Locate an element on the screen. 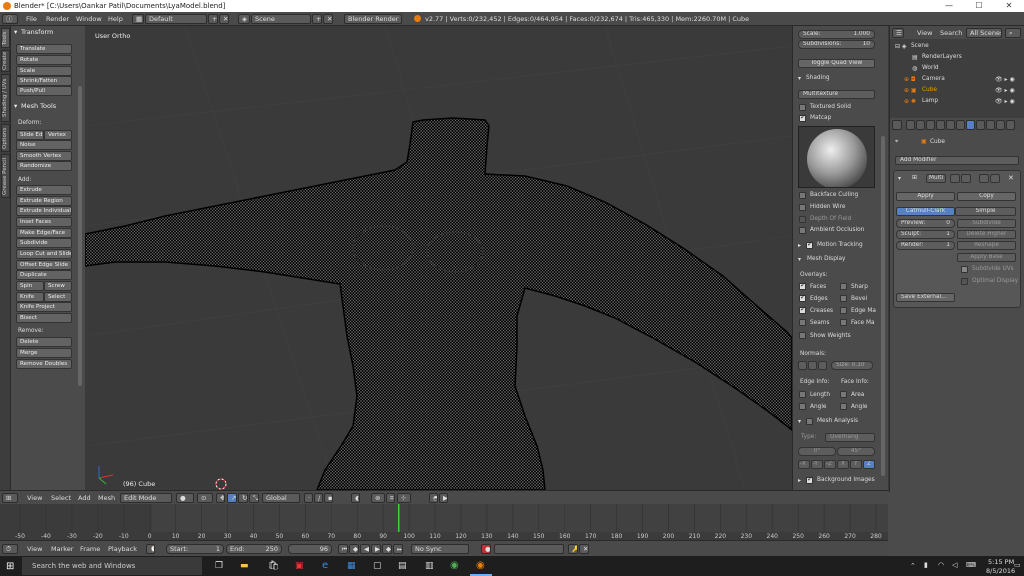  layout-selector: Default is located at coordinates (176, 19).